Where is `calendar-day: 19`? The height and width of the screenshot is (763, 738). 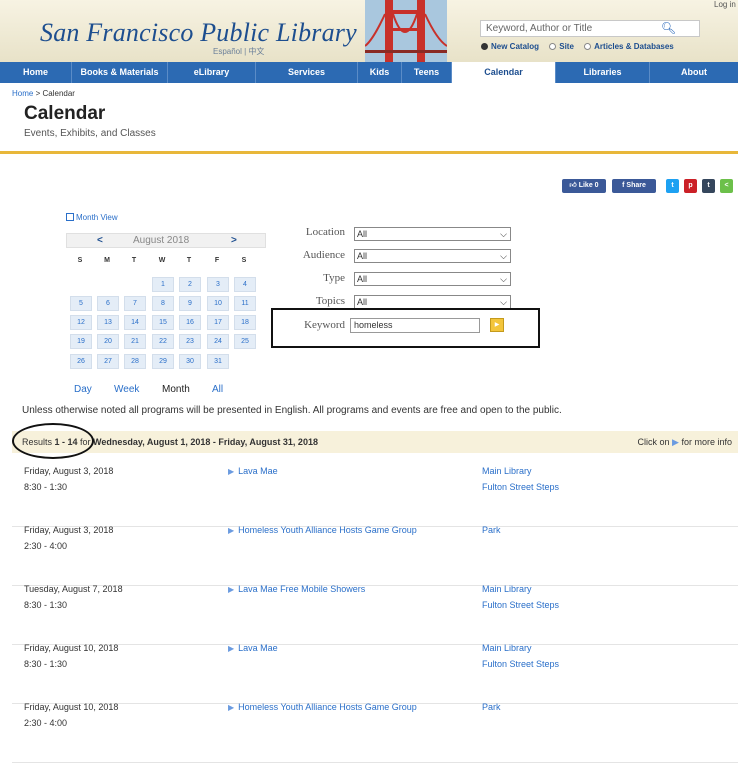 calendar-day: 19 is located at coordinates (81, 341).